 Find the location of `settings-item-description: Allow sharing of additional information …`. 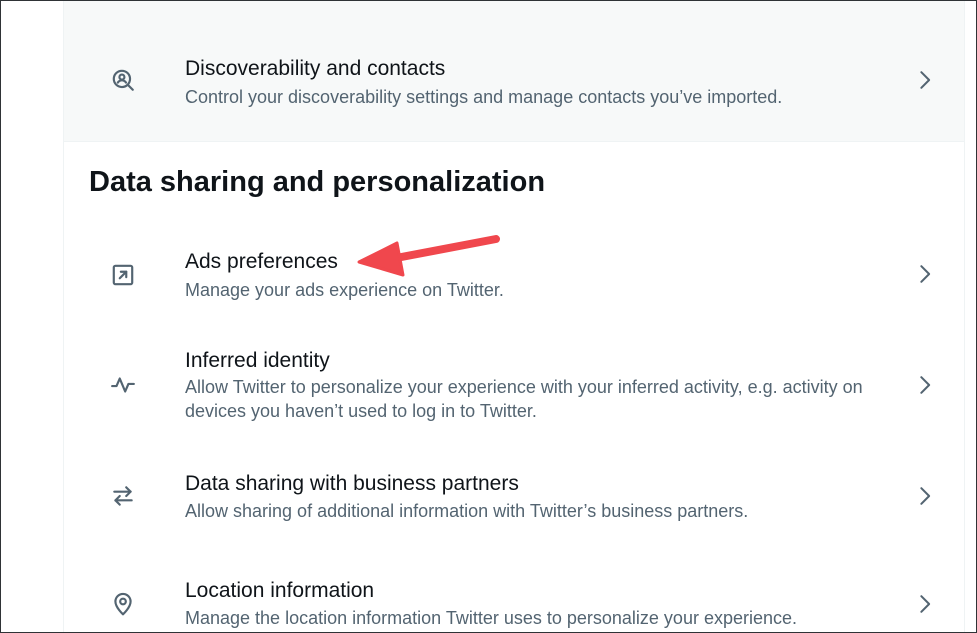

settings-item-description: Allow sharing of additional information … is located at coordinates (467, 511).